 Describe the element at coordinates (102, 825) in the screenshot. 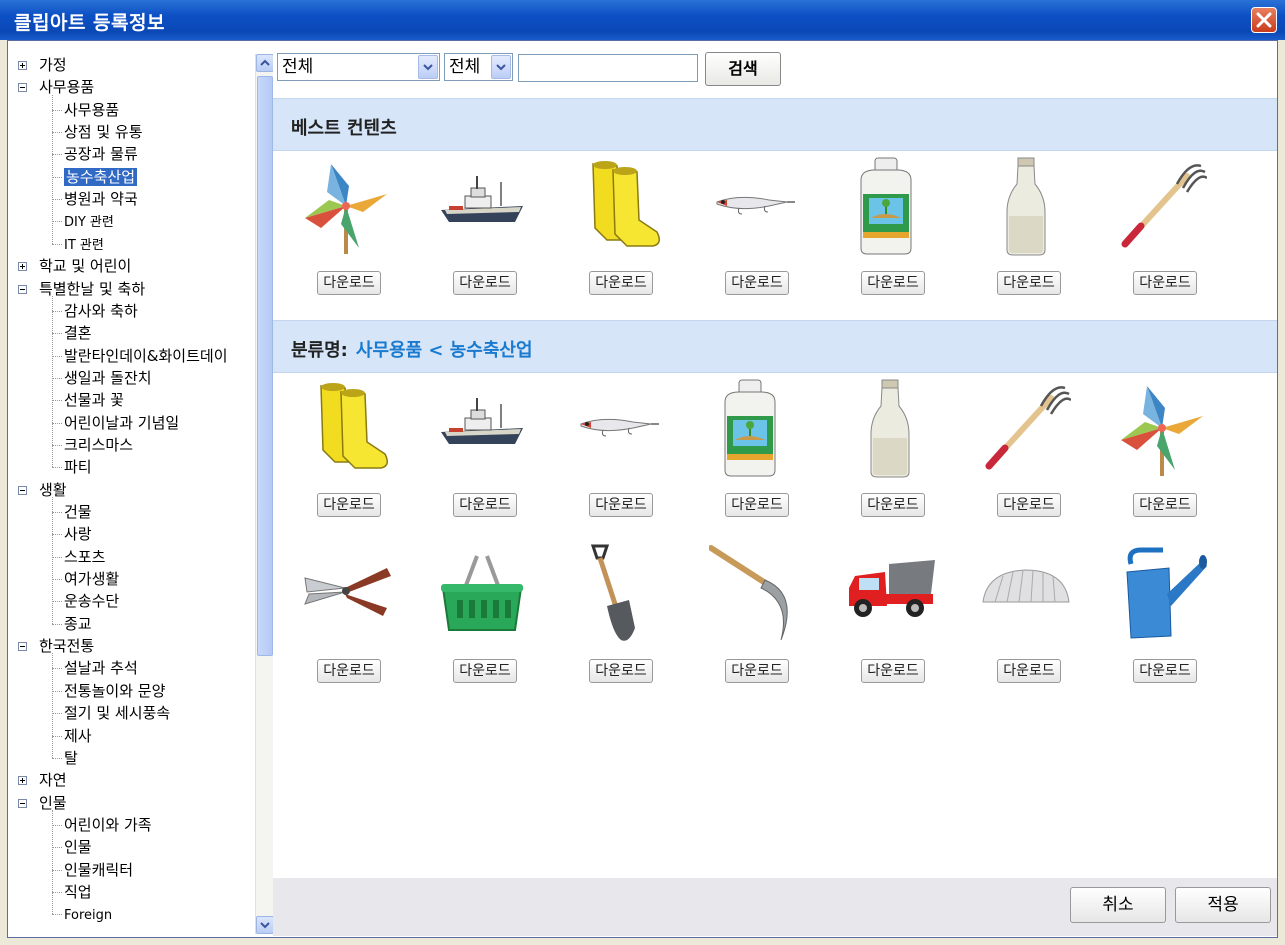

I see `tree-subcategory: 어린이와 가족` at that location.